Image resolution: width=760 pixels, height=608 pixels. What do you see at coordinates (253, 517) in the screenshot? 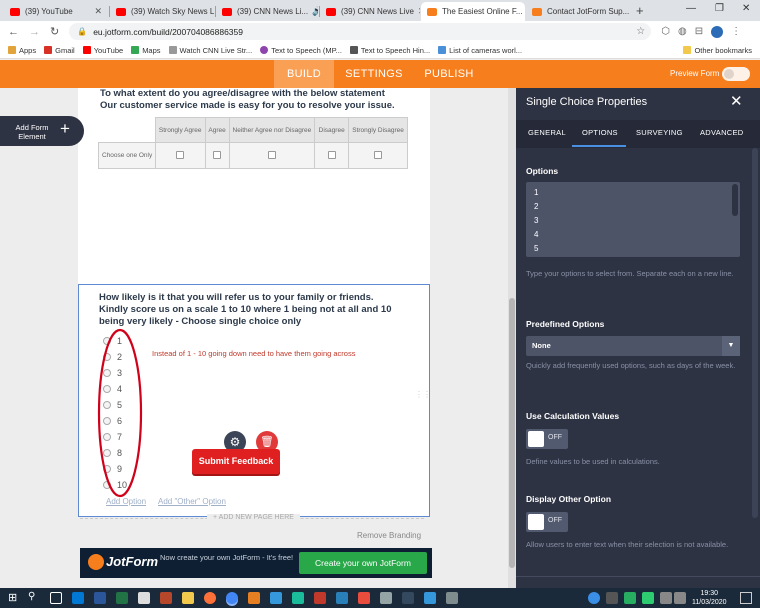
I see `add-new-page-link: + ADD NEW PAGE HERE` at bounding box center [253, 517].